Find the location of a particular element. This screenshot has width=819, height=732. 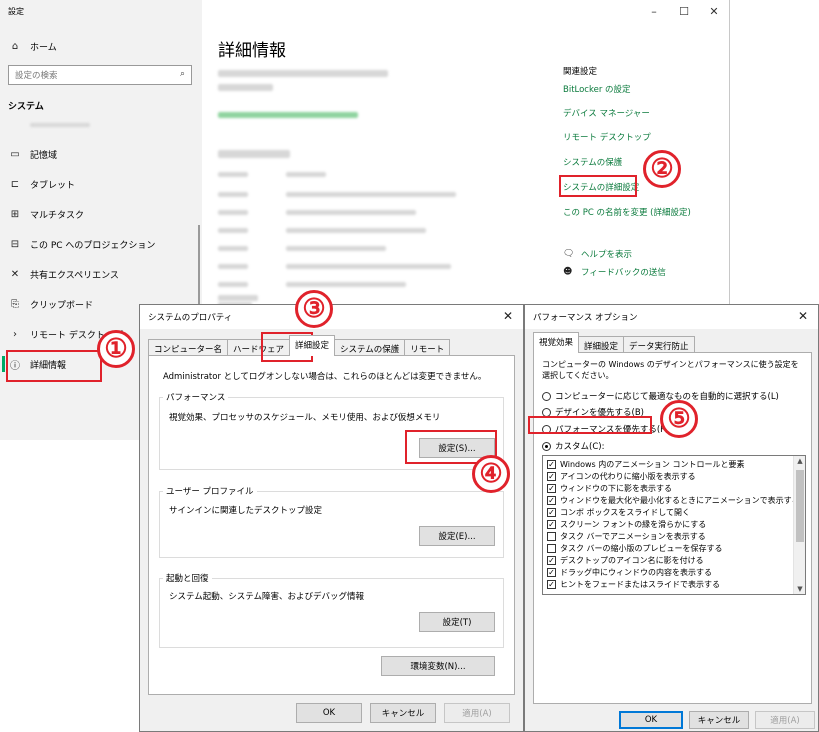

startup-recovery-settings-button: 設定(T) is located at coordinates (457, 622).